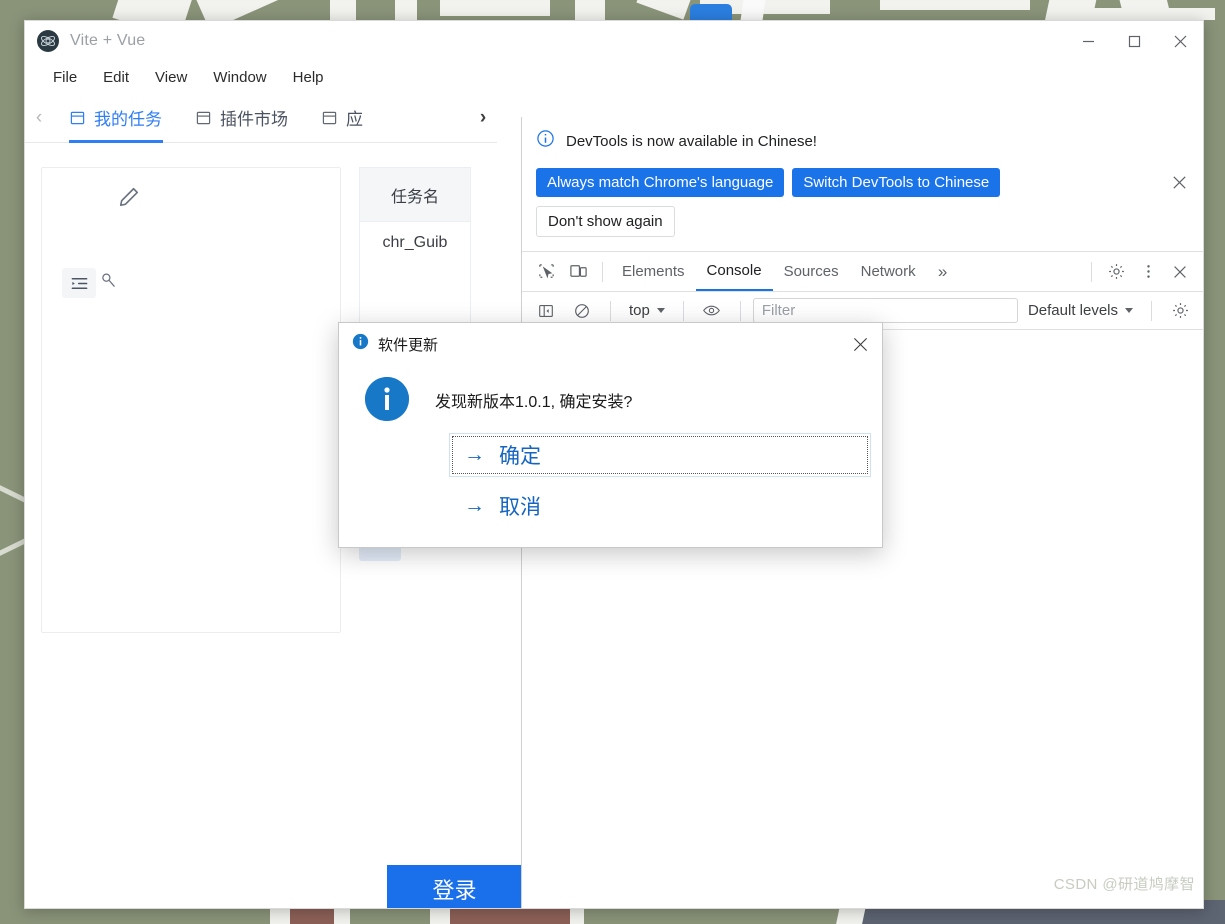  I want to click on dialog-message: 发现新版本1.0.1, 确定安装?, so click(534, 402).